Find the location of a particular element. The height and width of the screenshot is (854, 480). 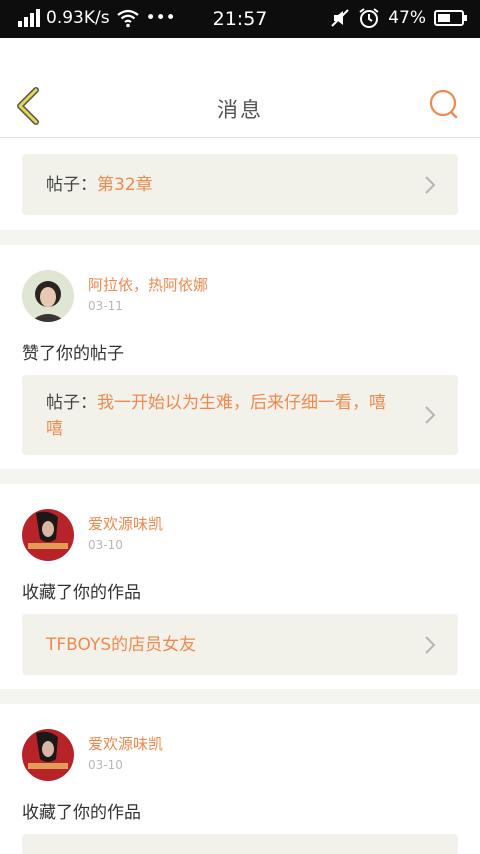

post-link: 帖子：第32章 is located at coordinates (240, 184).